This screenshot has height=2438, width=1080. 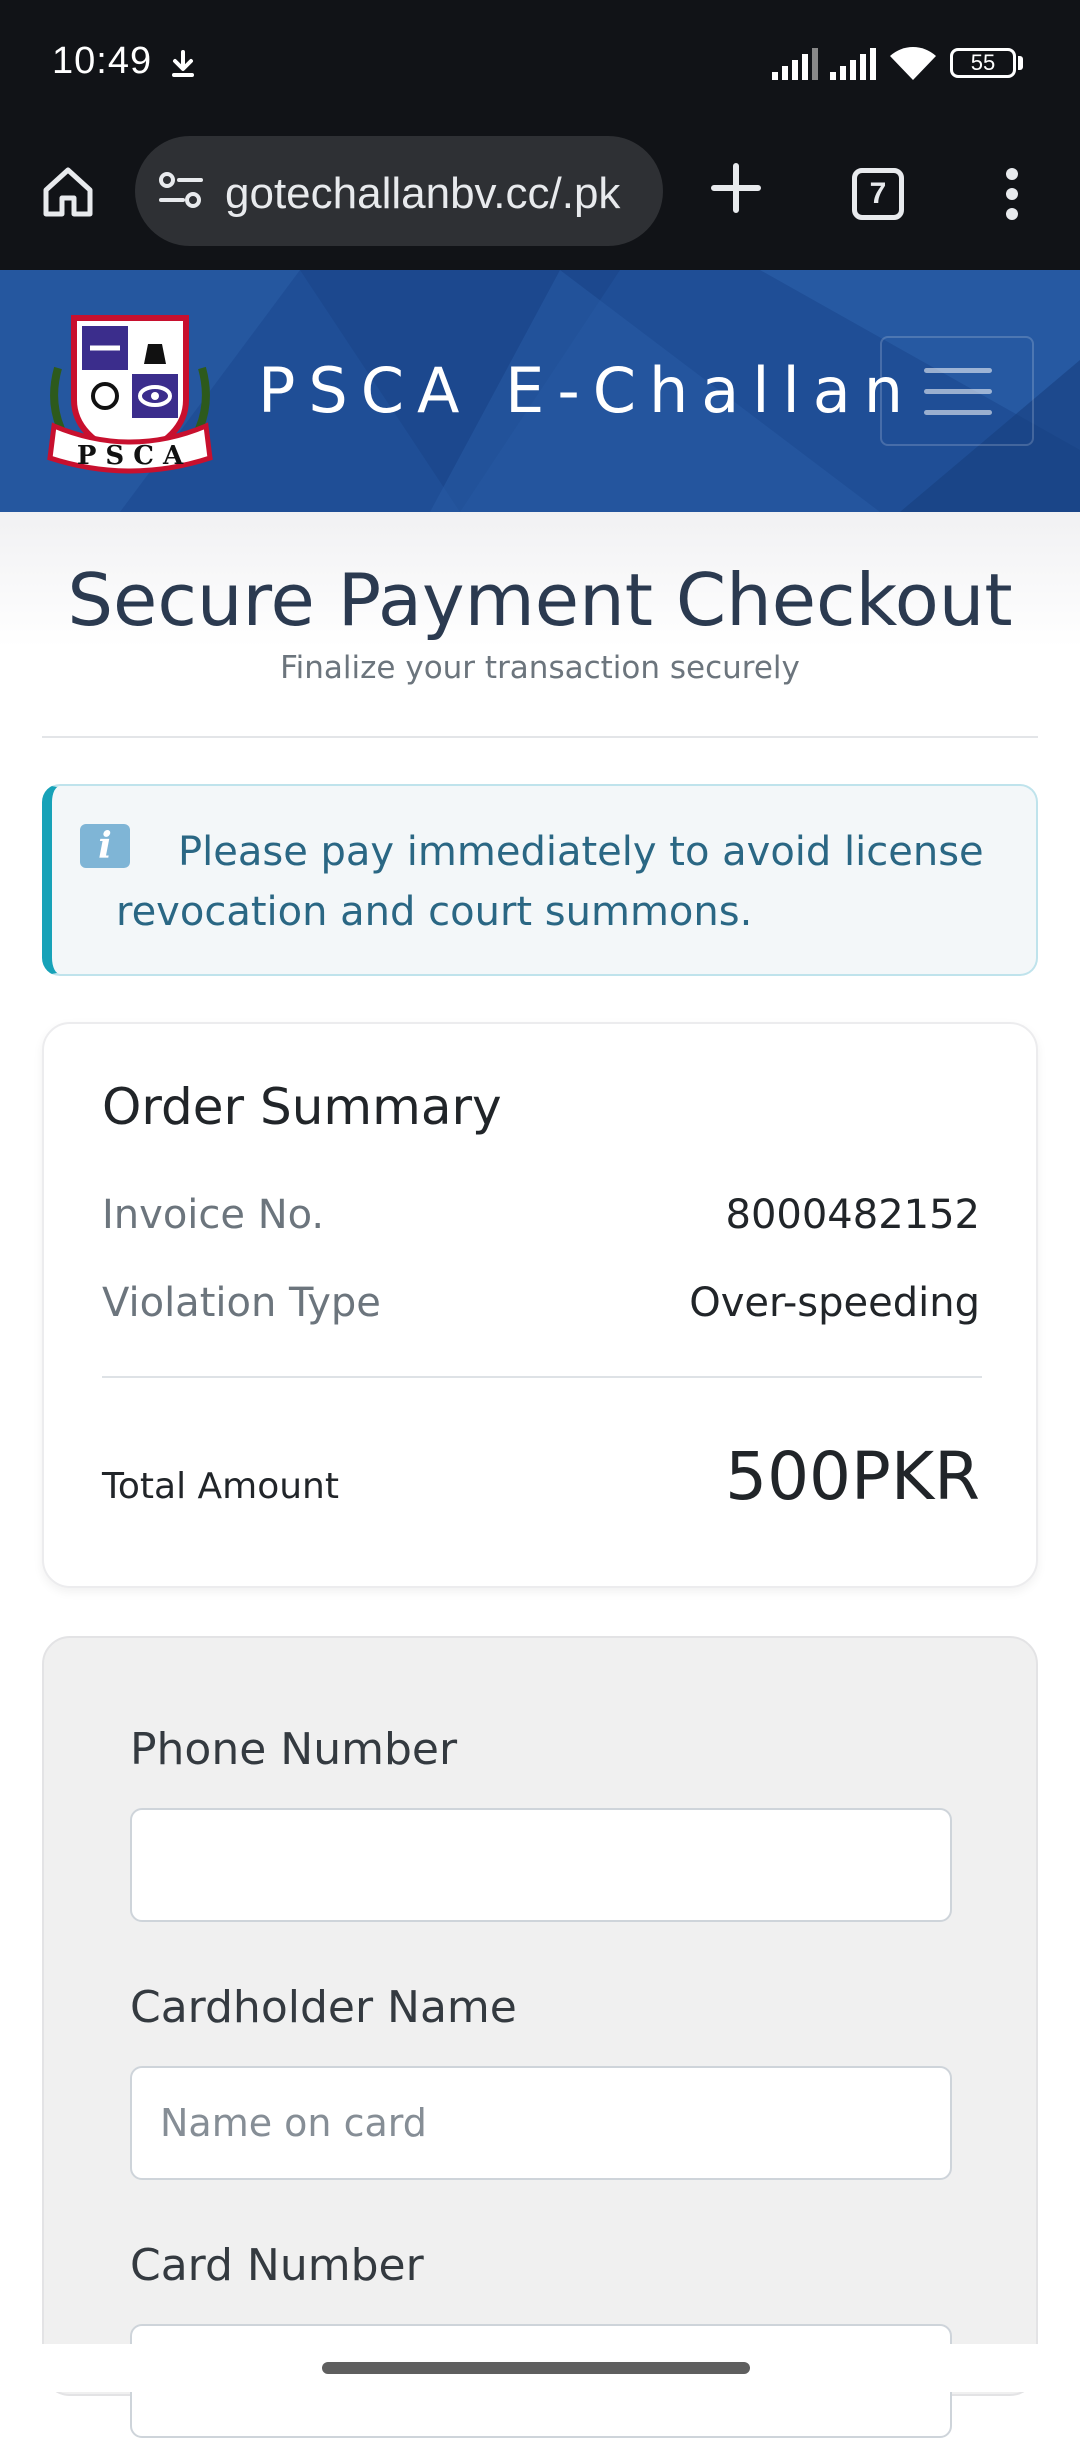 I want to click on gesture-nav-bar, so click(x=540, y=2368).